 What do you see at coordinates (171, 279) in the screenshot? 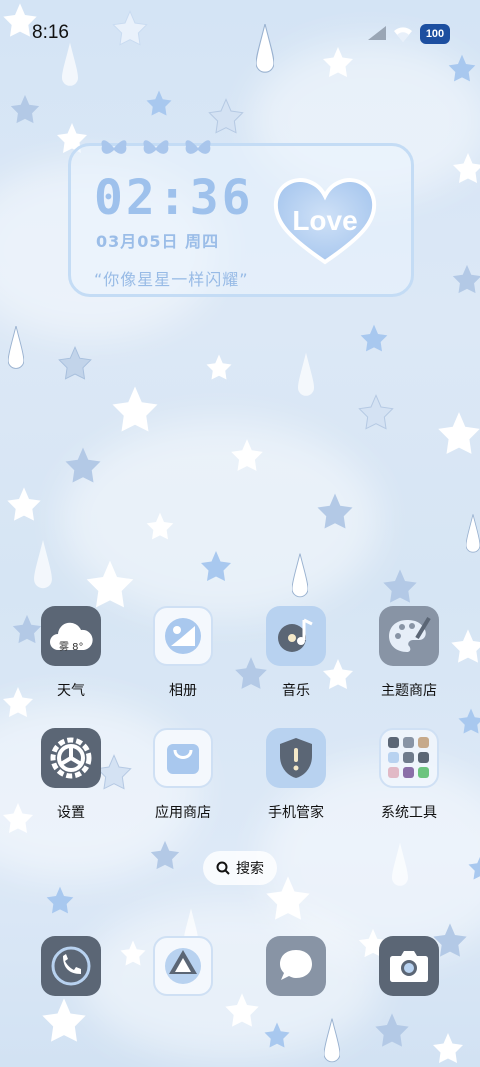
I see `widget-quote: “你像星星一样闪耀”` at bounding box center [171, 279].